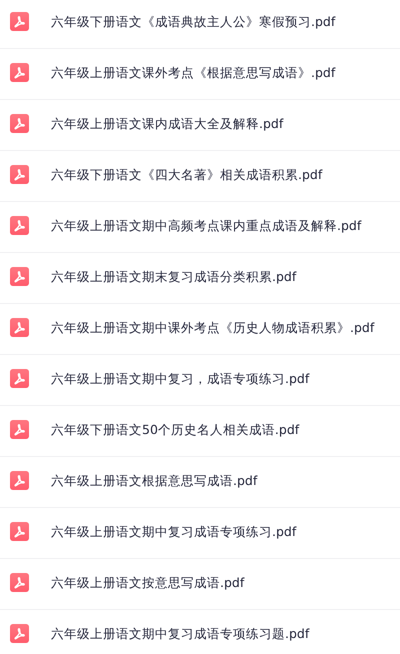  What do you see at coordinates (147, 583) in the screenshot?
I see `file-name: 六年级上册语文按意思写成语.pdf` at bounding box center [147, 583].